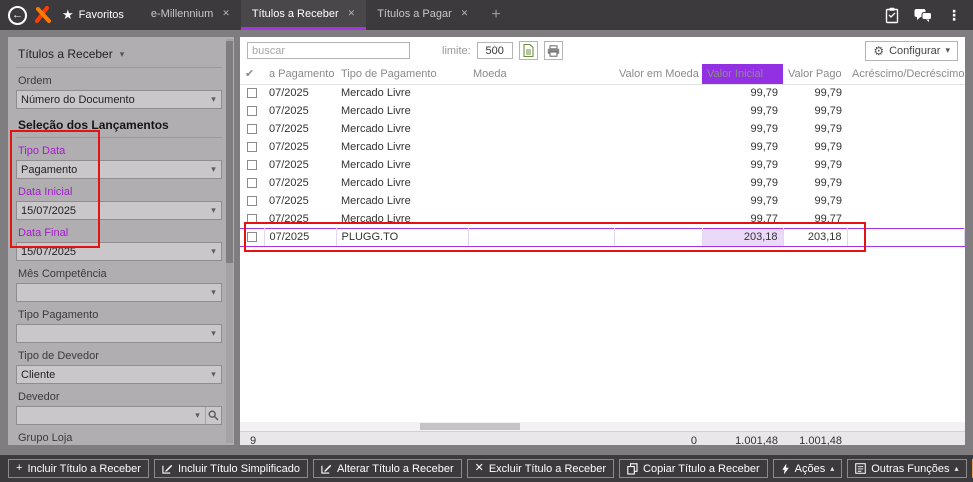 This screenshot has height=482, width=973. Describe the element at coordinates (190, 15) in the screenshot. I see `tab-e-millennium: e-Millennium ✕` at that location.